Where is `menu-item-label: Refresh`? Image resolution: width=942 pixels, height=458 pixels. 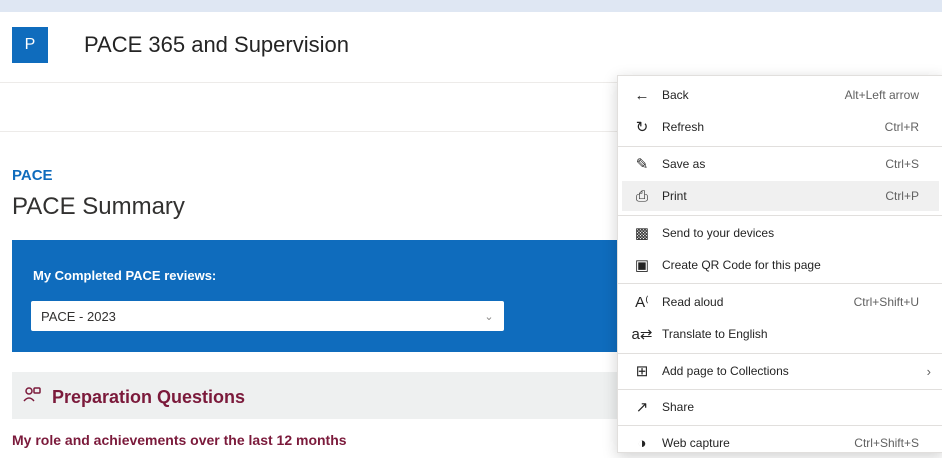
menu-item-label: Refresh is located at coordinates (683, 127).